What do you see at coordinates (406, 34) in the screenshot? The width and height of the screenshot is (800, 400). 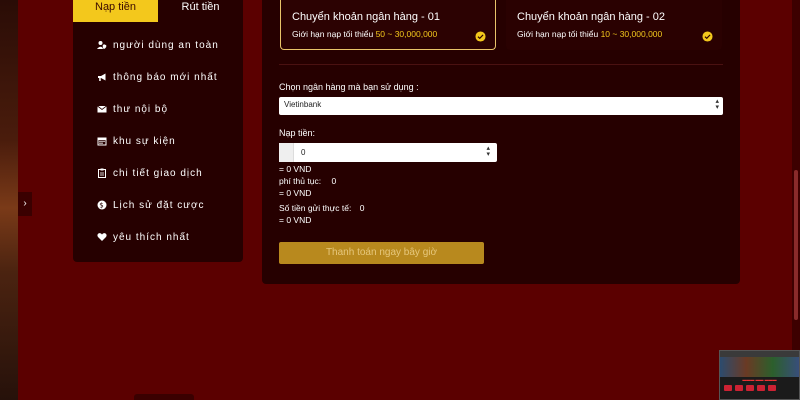 I see `limit-range: 50 ~ 30,000,000` at bounding box center [406, 34].